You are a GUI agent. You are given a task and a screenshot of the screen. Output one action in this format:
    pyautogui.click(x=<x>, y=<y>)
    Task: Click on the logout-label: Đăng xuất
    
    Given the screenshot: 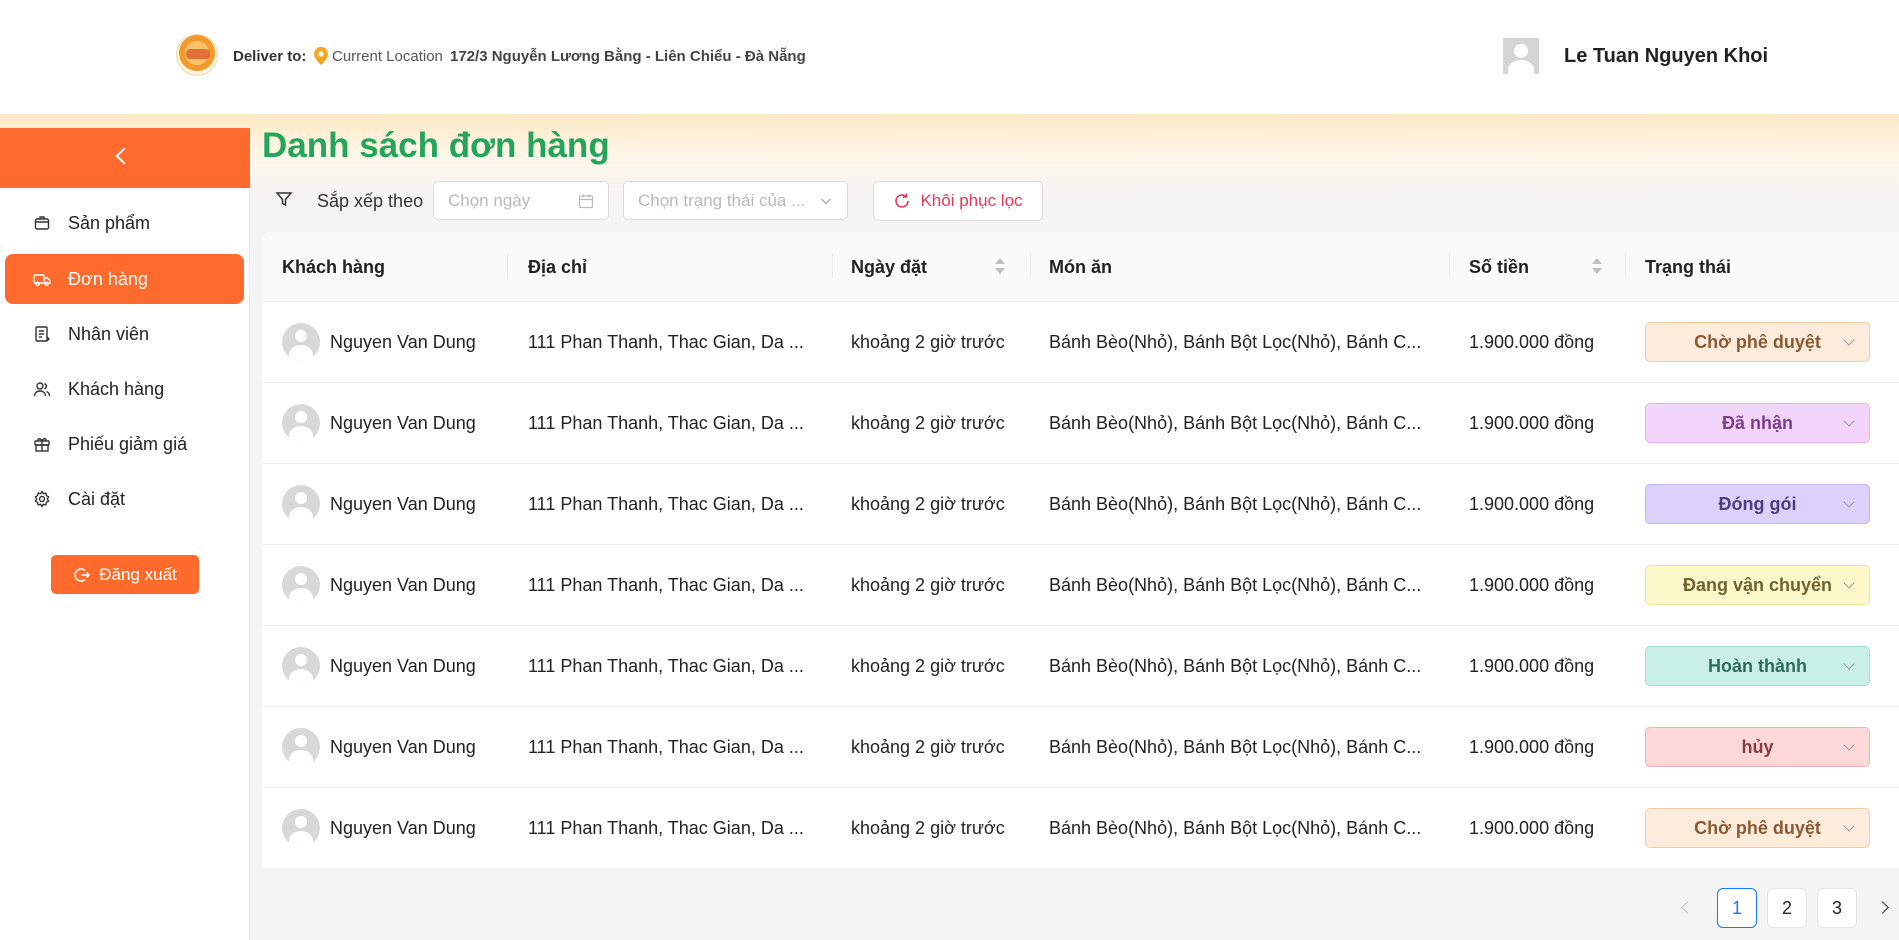 What is the action you would take?
    pyautogui.click(x=138, y=574)
    